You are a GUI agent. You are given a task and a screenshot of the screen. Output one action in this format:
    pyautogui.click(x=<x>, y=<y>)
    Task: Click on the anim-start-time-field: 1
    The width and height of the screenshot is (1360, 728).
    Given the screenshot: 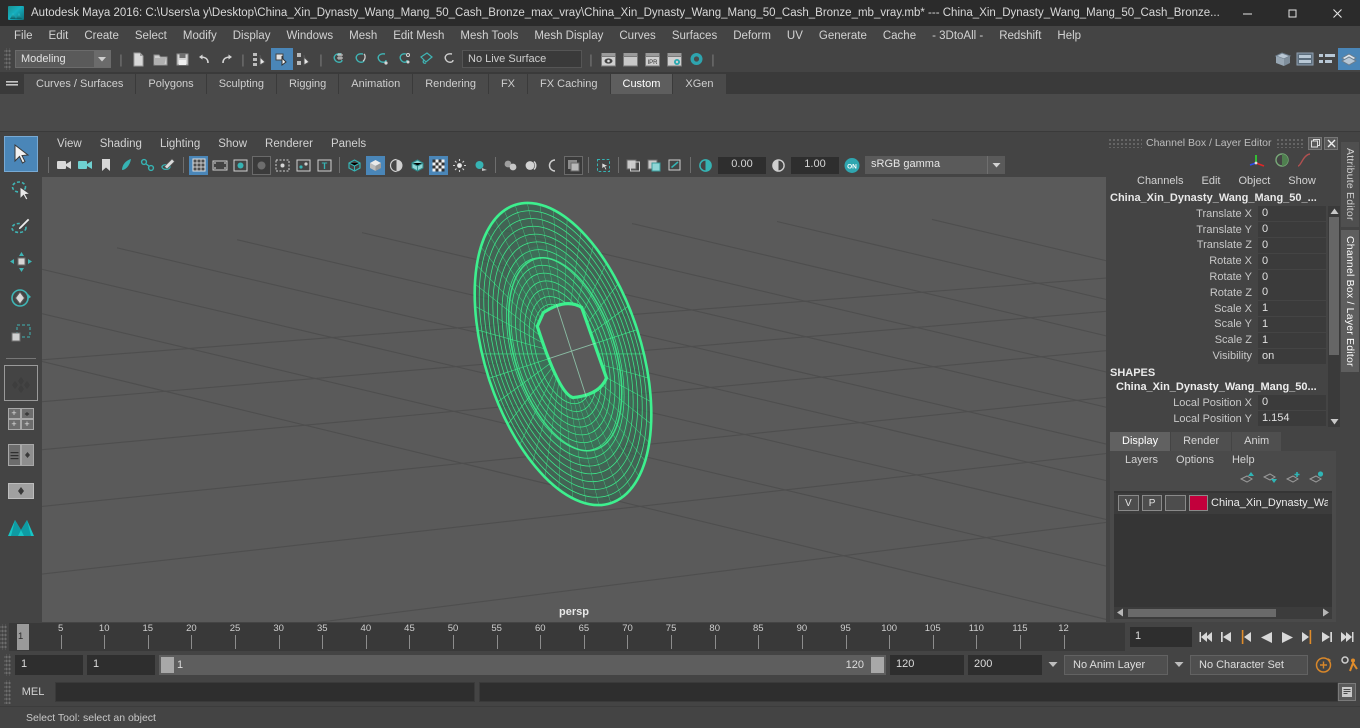 What is the action you would take?
    pyautogui.click(x=49, y=665)
    